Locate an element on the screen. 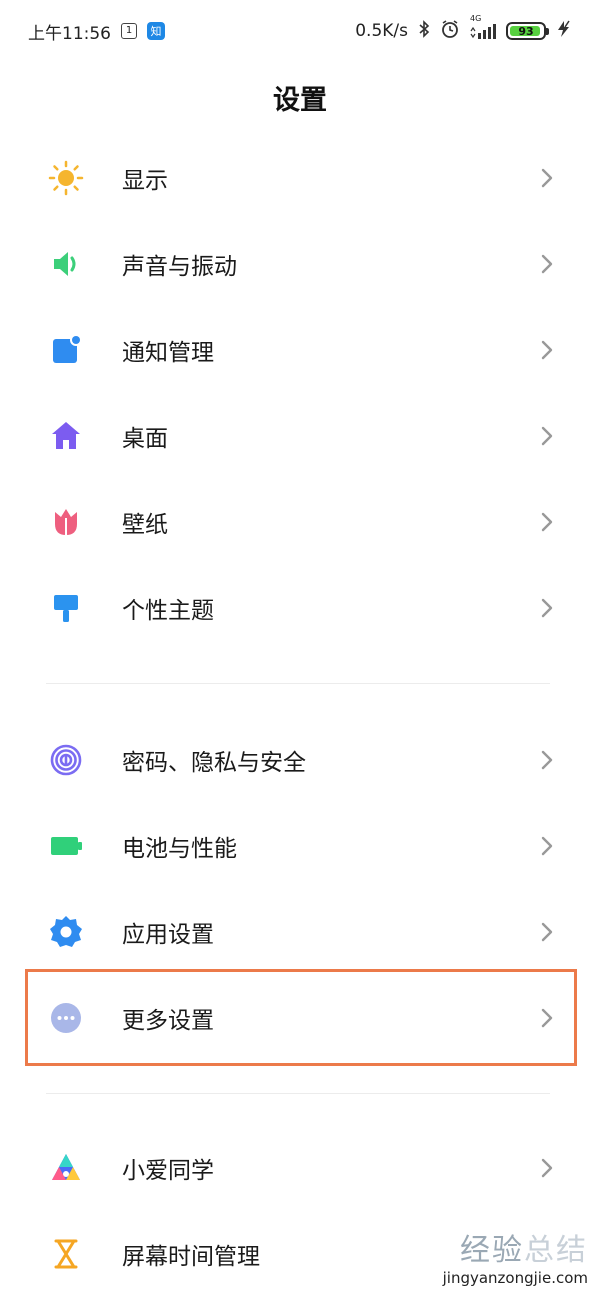  page-title: 设置 is located at coordinates (300, 100).